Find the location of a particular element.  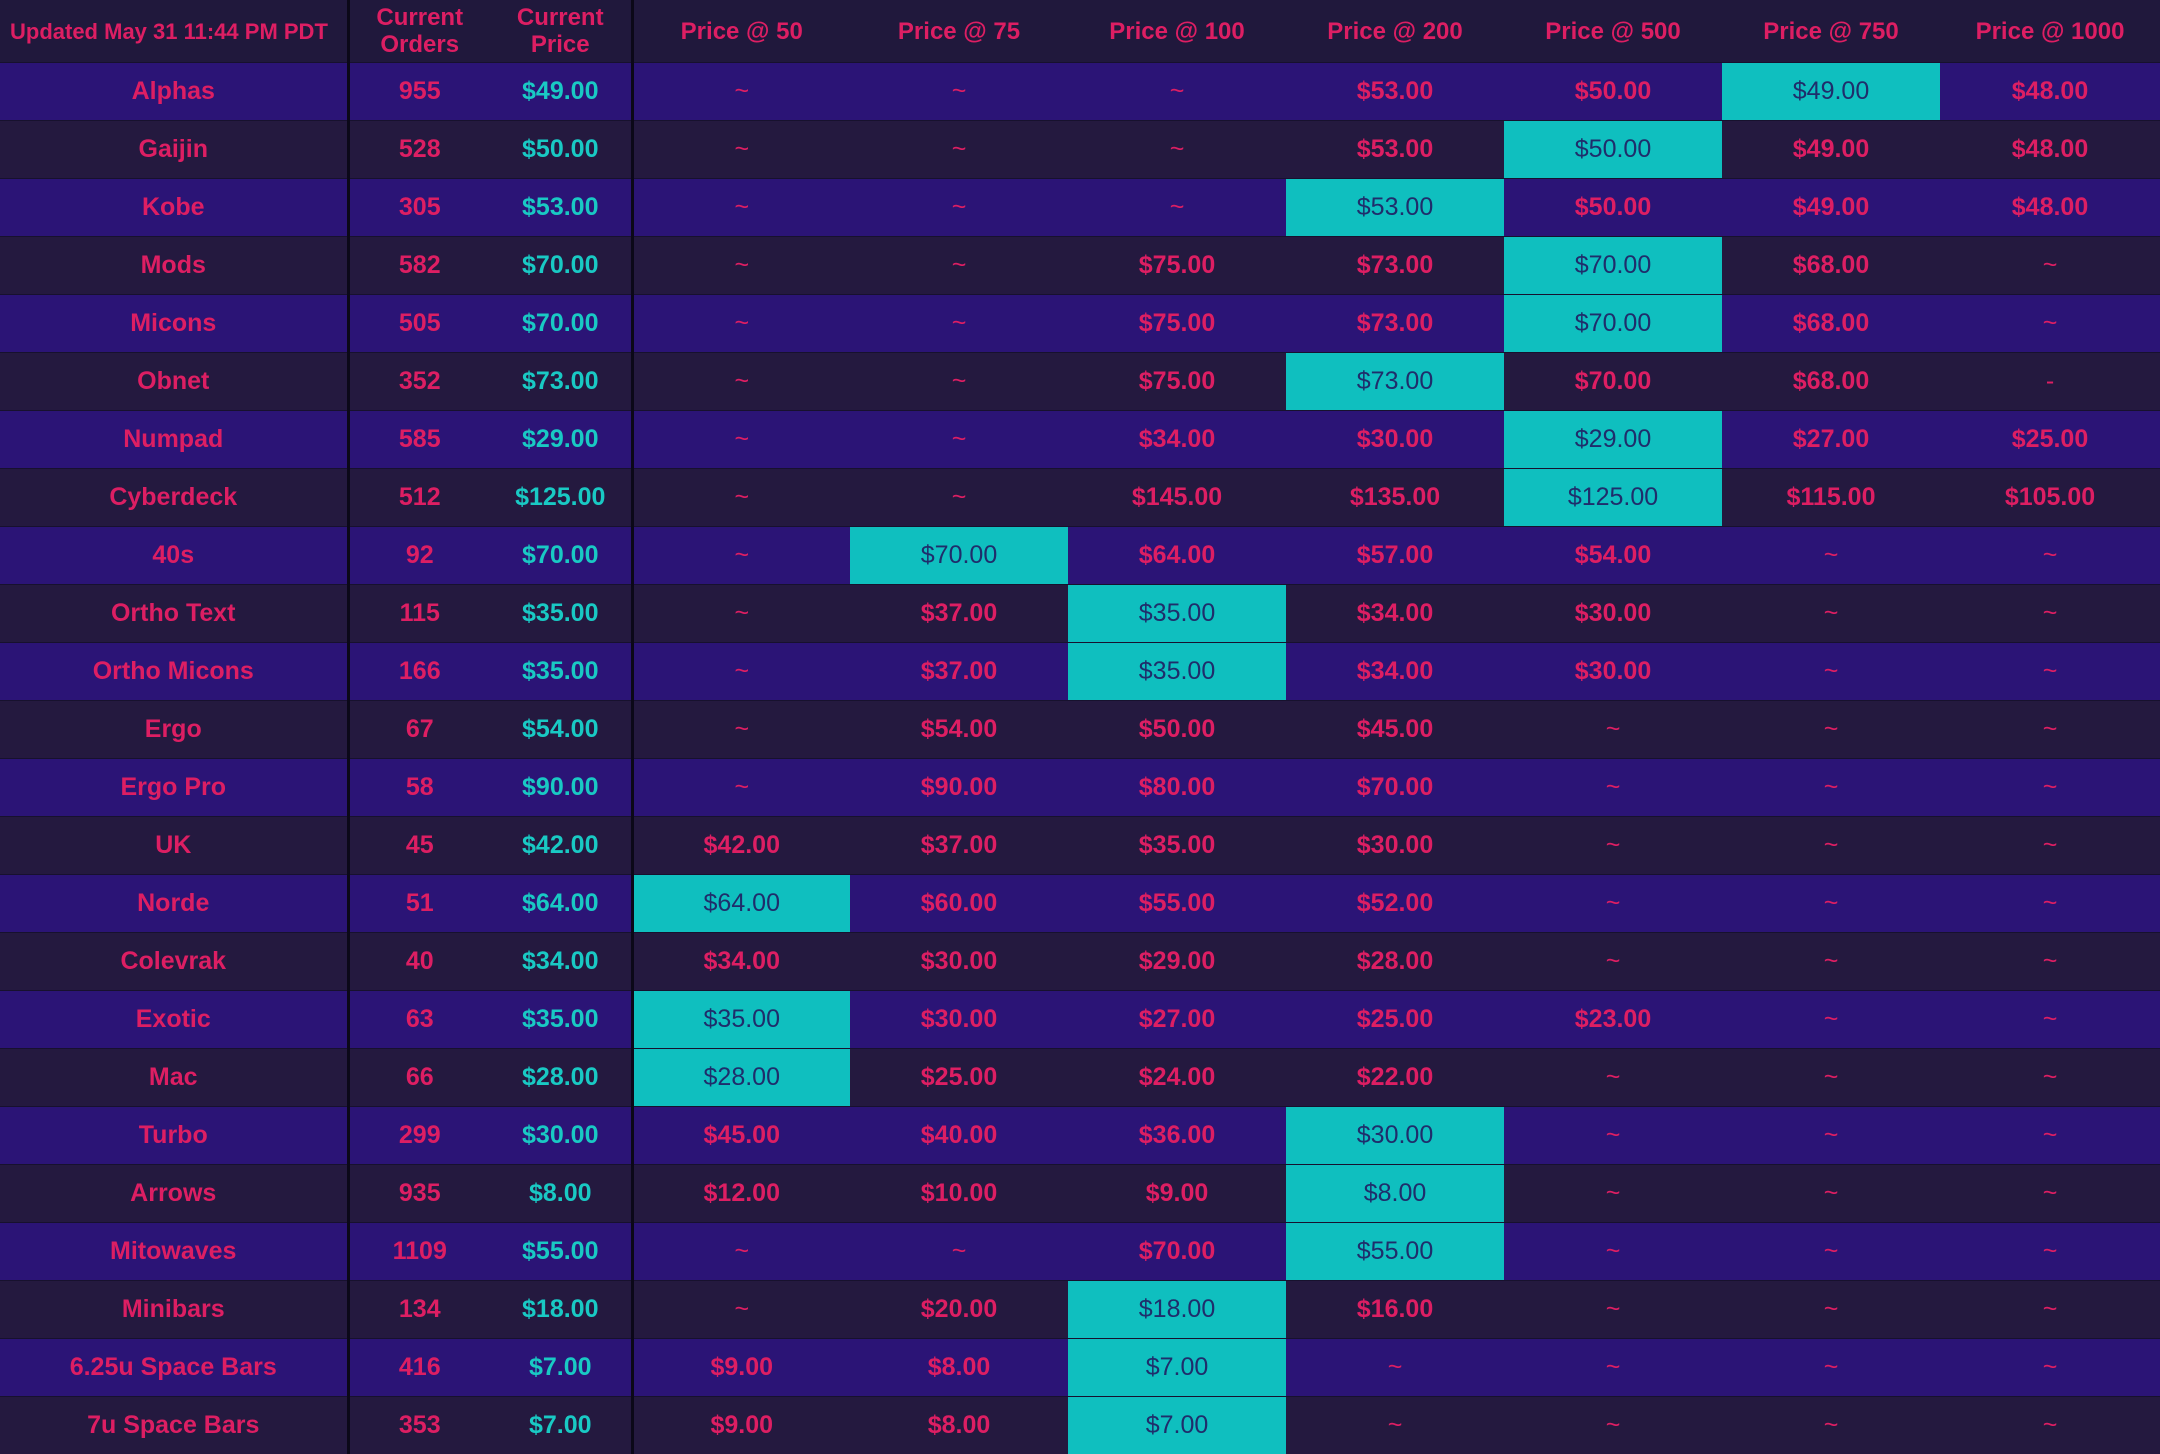

tier-price-cell: $48.00 is located at coordinates (2050, 92).